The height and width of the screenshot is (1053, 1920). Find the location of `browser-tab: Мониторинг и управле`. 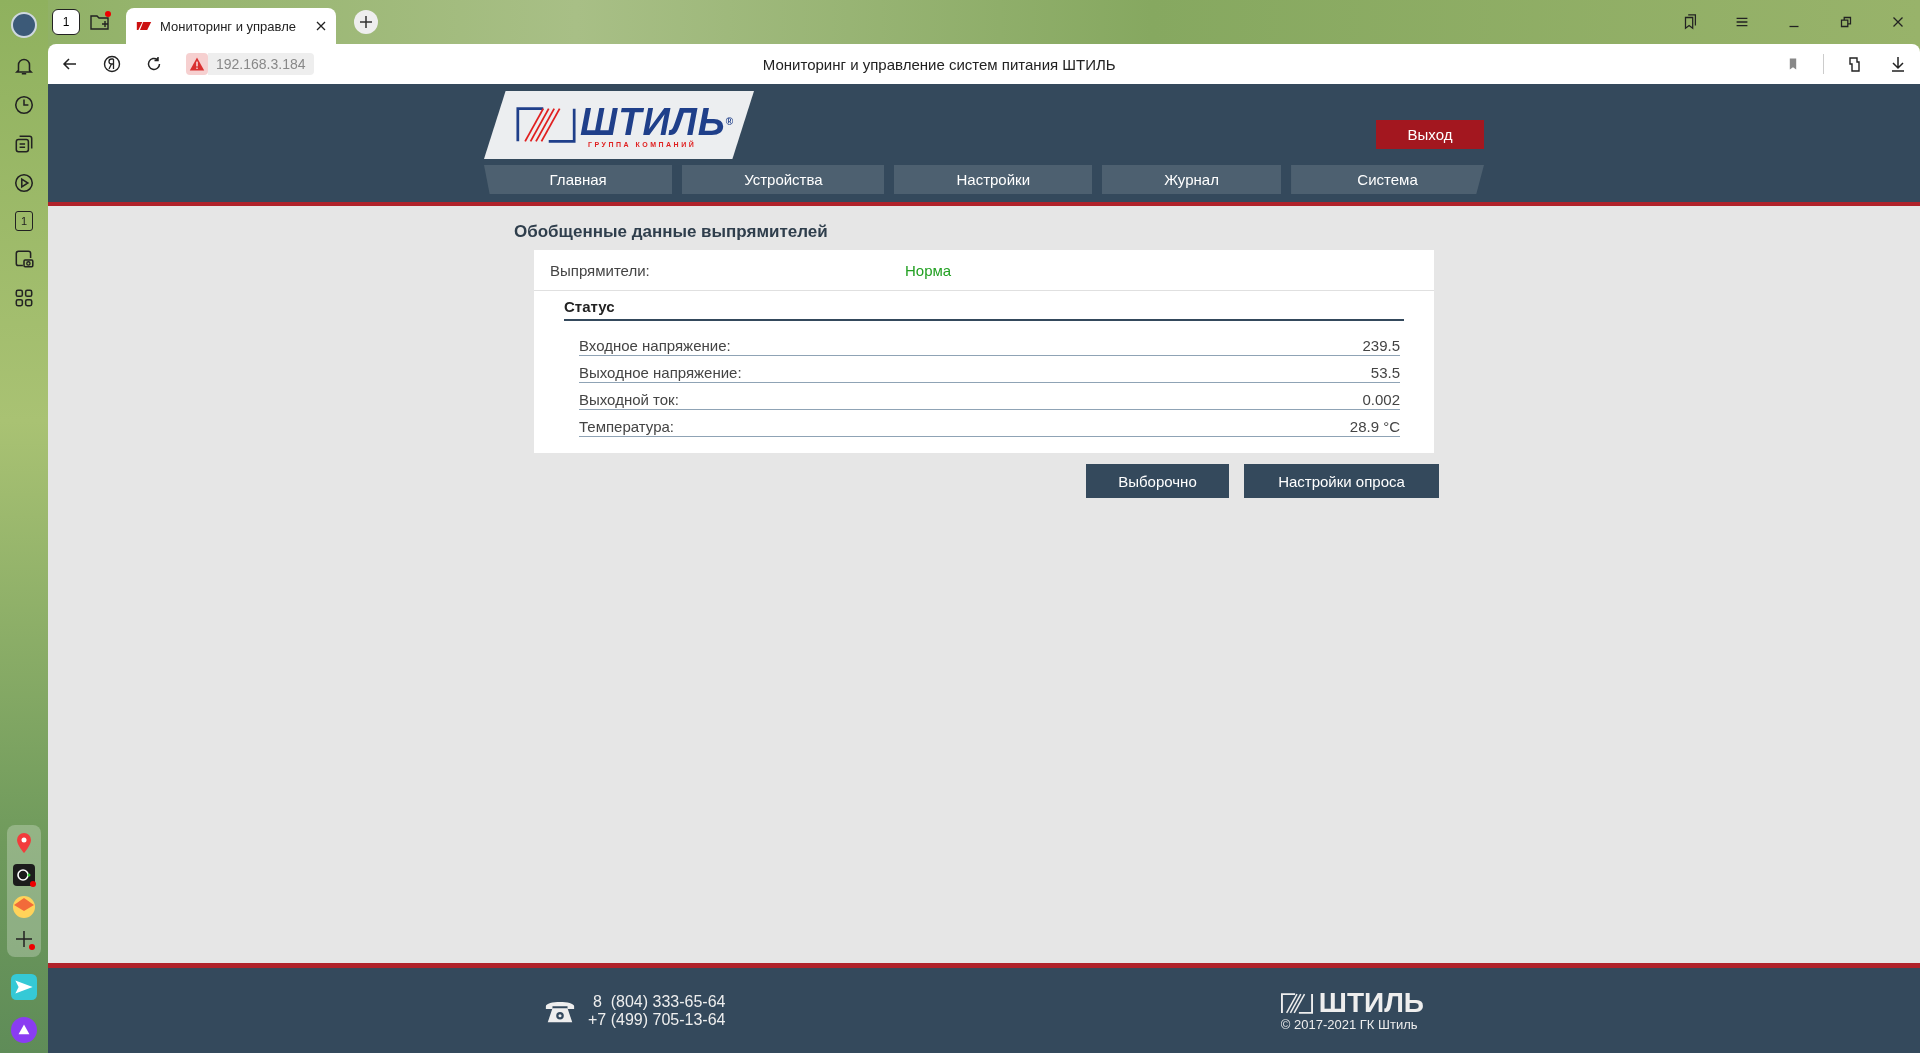

browser-tab: Мониторинг и управле is located at coordinates (231, 26).